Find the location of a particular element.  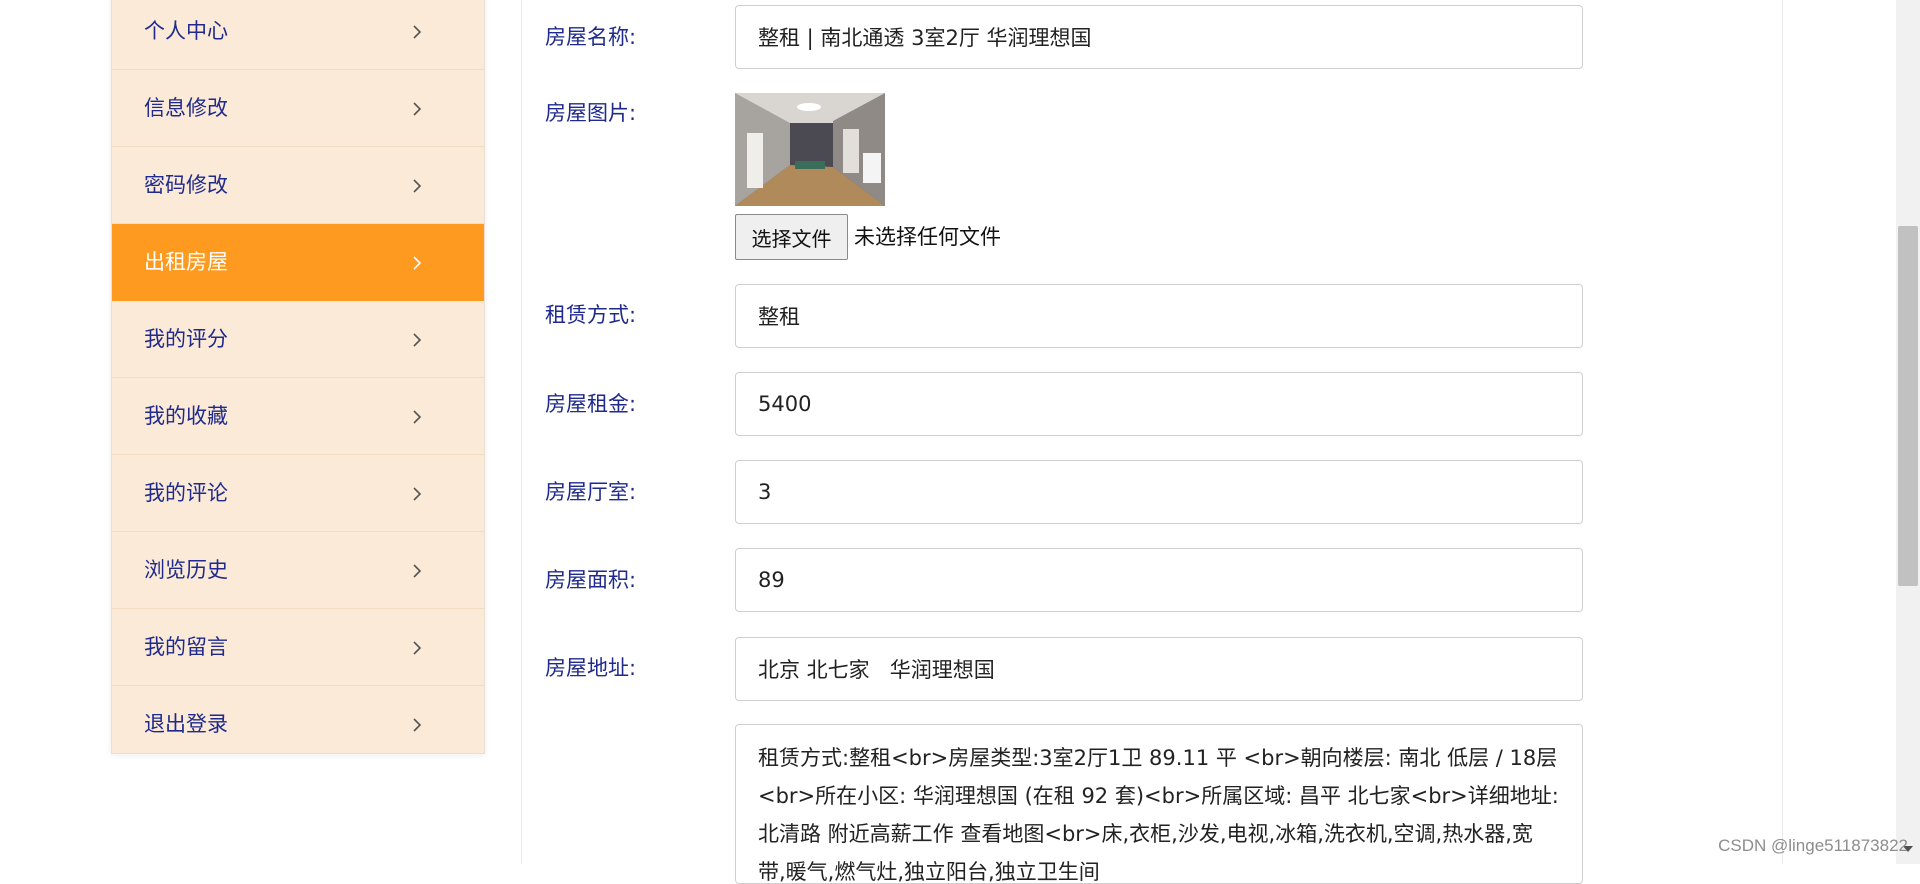

choose-file-button: 选择文件 is located at coordinates (791, 237).